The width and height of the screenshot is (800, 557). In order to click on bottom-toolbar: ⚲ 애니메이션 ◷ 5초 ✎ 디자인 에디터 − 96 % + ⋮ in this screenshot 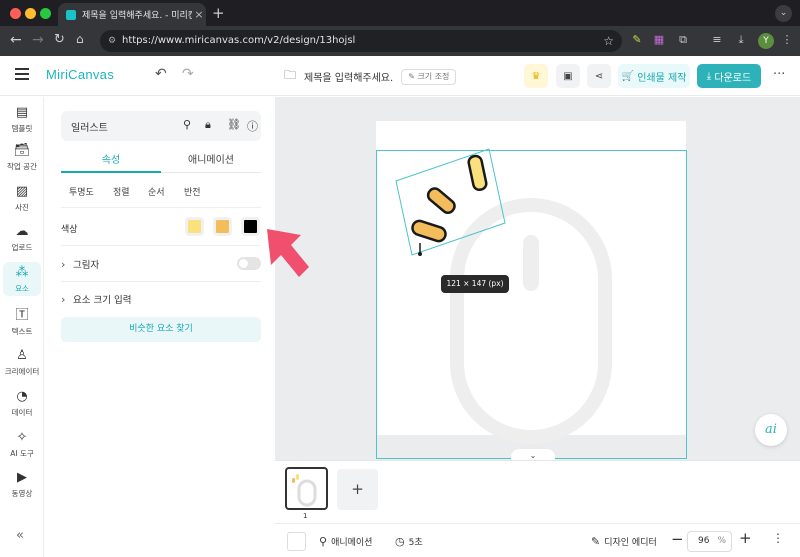, I will do `click(537, 540)`.